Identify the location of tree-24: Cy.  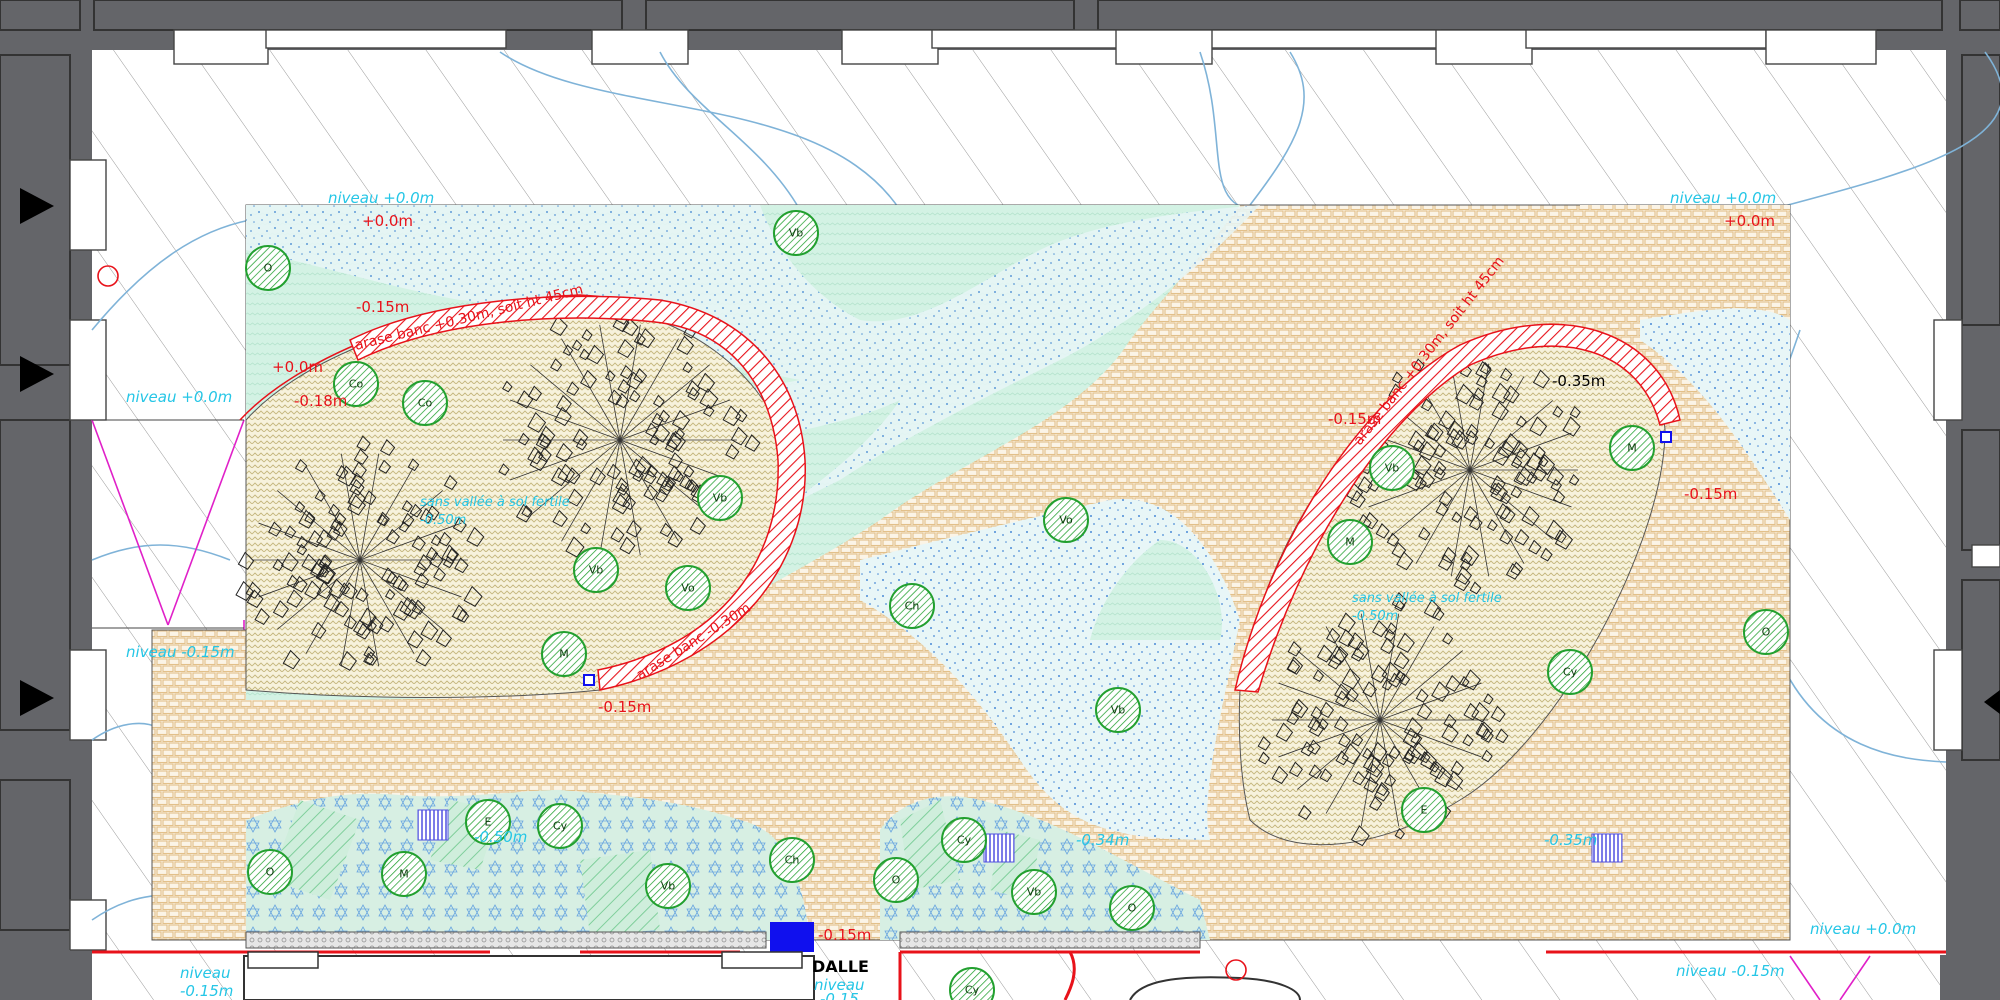
(964, 840).